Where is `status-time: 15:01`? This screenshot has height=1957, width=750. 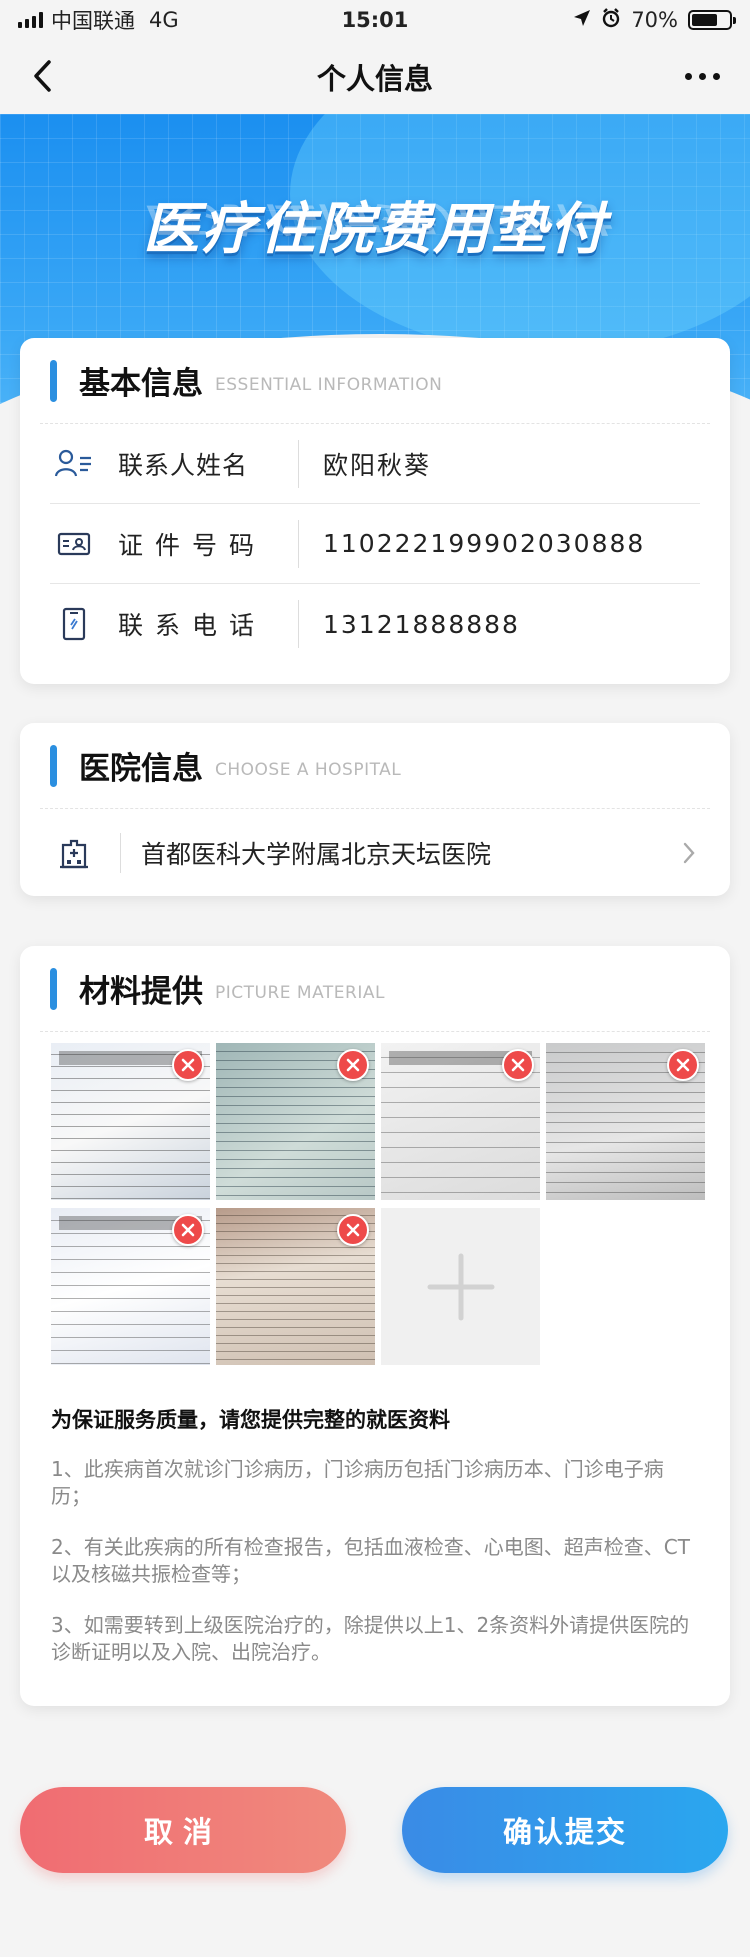
status-time: 15:01 is located at coordinates (375, 20).